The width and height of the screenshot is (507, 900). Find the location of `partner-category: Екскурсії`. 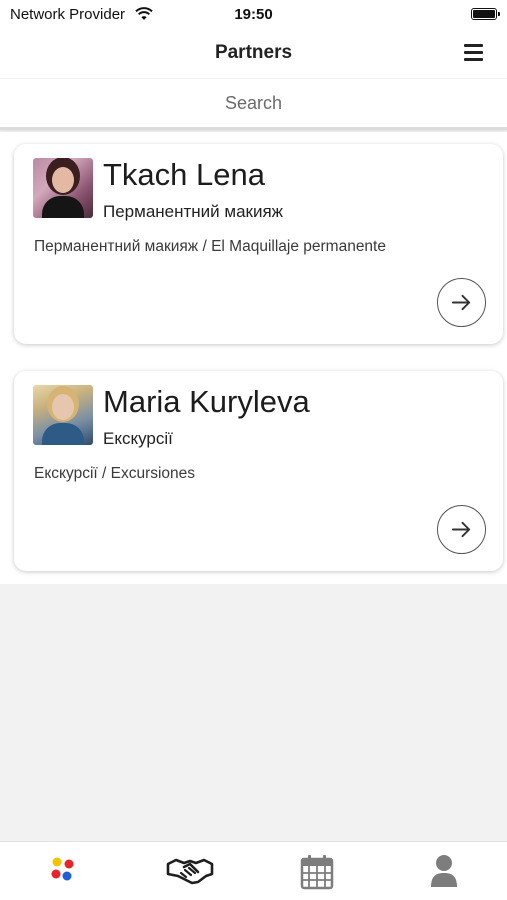

partner-category: Екскурсії is located at coordinates (138, 438).